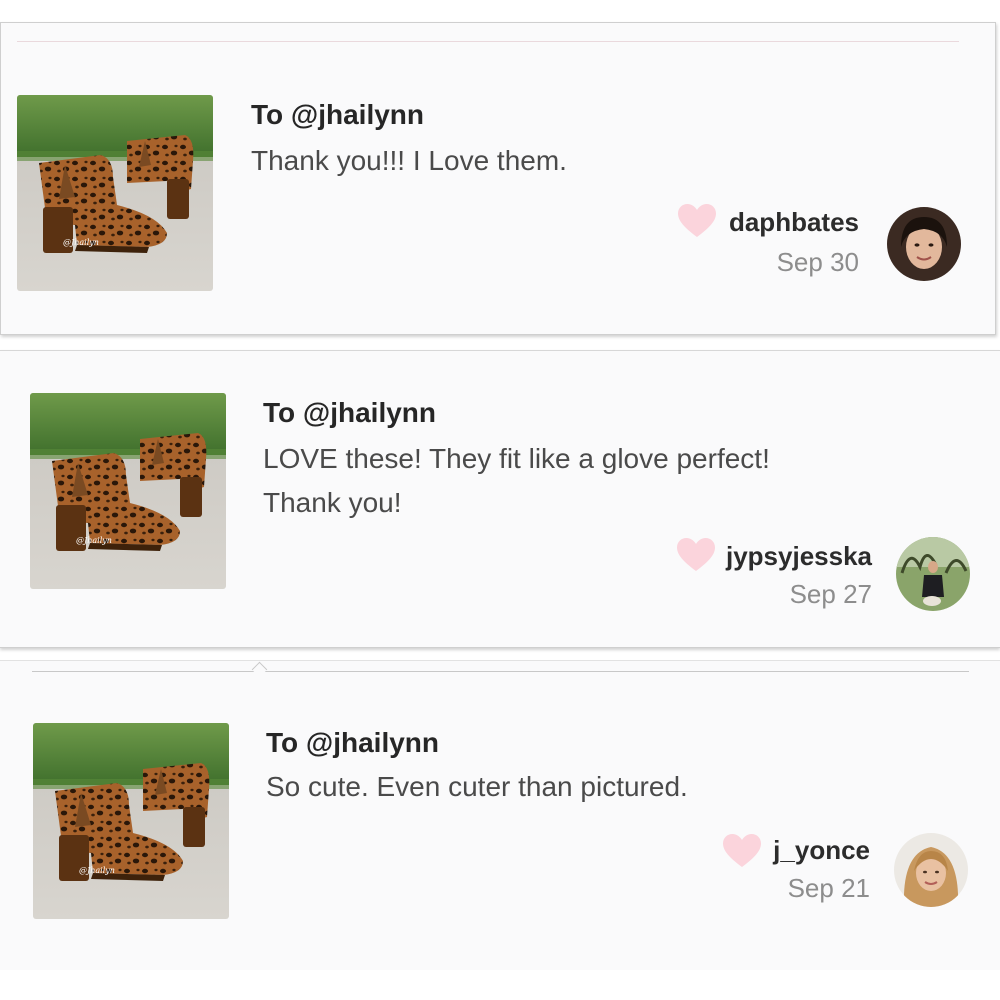  Describe the element at coordinates (571, 161) in the screenshot. I see `review-message: Thank you!!! I Love them.` at that location.